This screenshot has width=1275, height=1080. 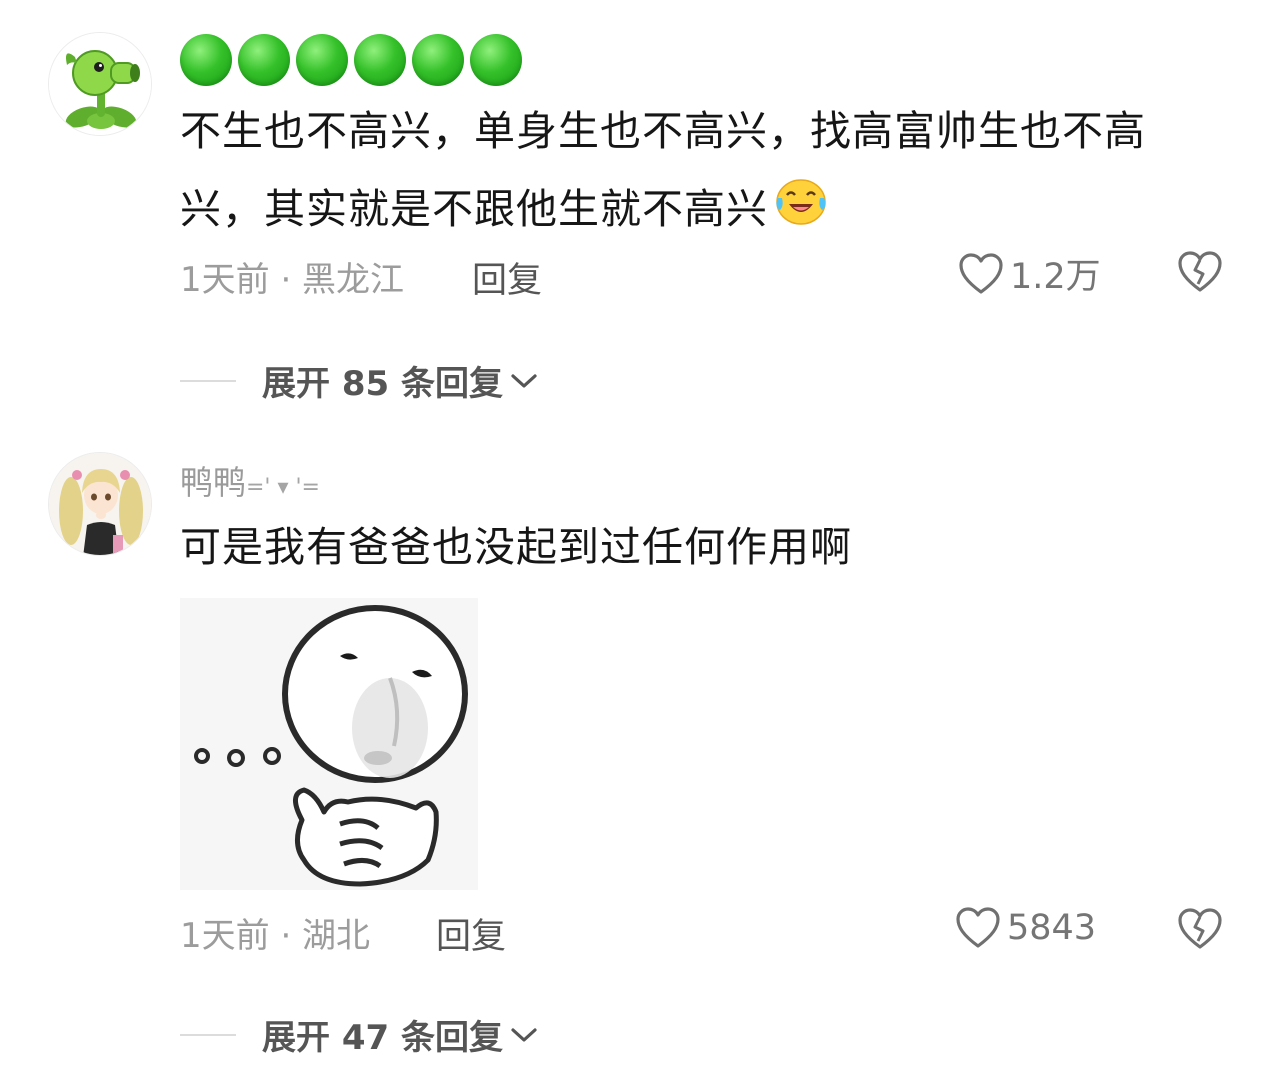 I want to click on anime-girl-avatar-icon, so click(x=100, y=504).